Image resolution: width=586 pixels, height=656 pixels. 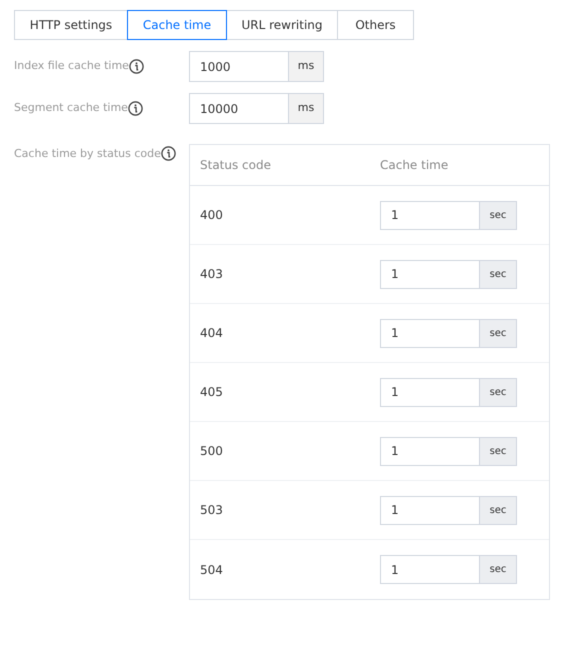 I want to click on status-code: 503, so click(x=212, y=510).